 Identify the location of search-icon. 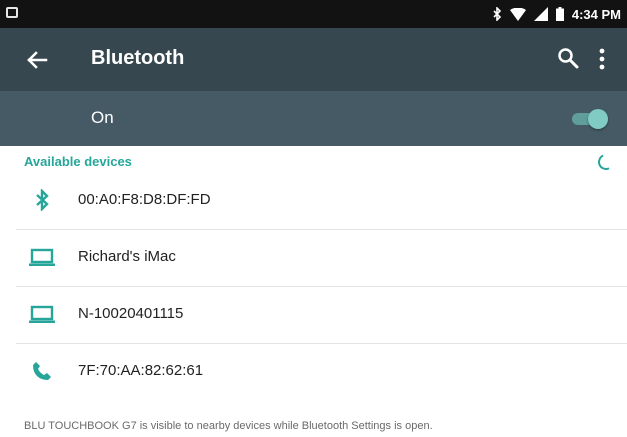
(568, 58).